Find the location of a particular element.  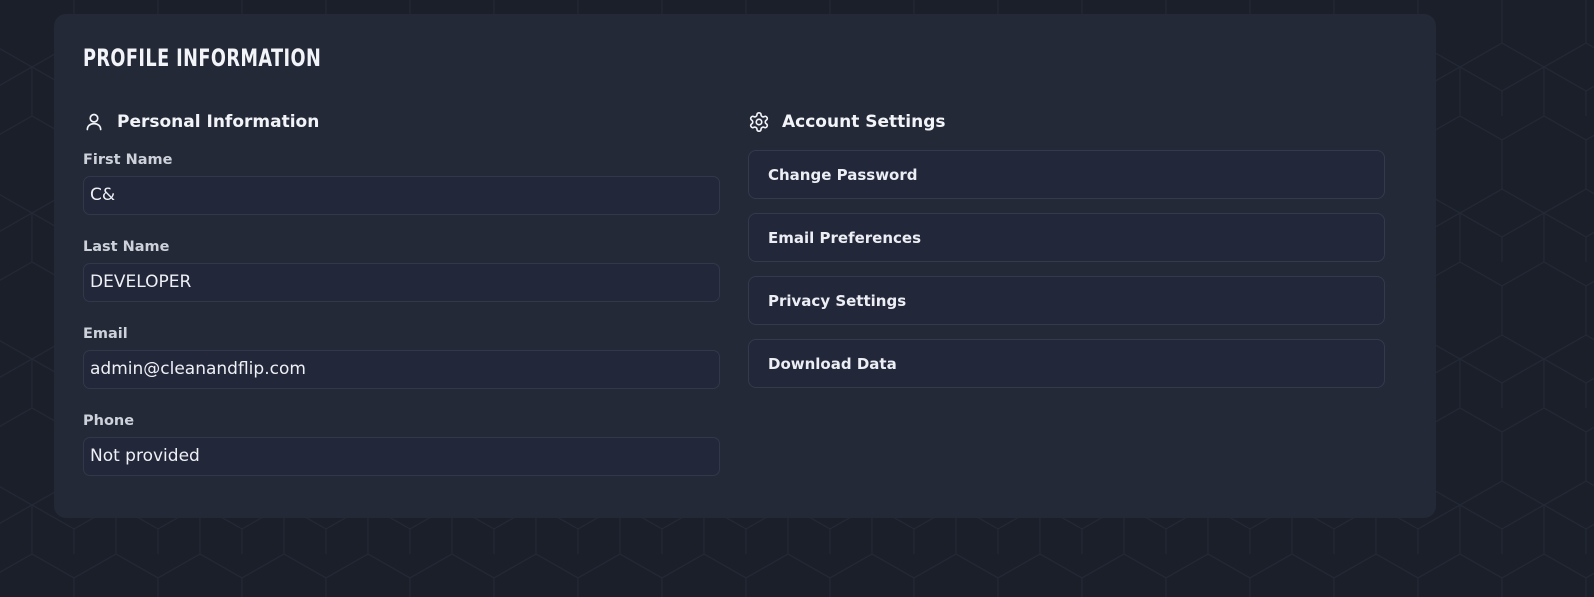

personal-information-header: Personal Information is located at coordinates (401, 122).